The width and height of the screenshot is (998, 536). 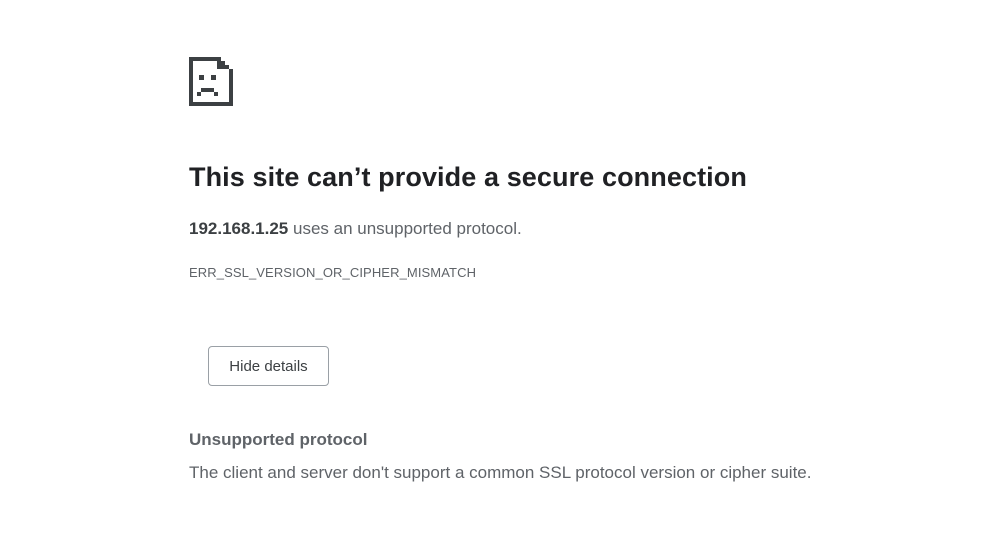 What do you see at coordinates (239, 228) in the screenshot?
I see `host-address: 192.168.1.25` at bounding box center [239, 228].